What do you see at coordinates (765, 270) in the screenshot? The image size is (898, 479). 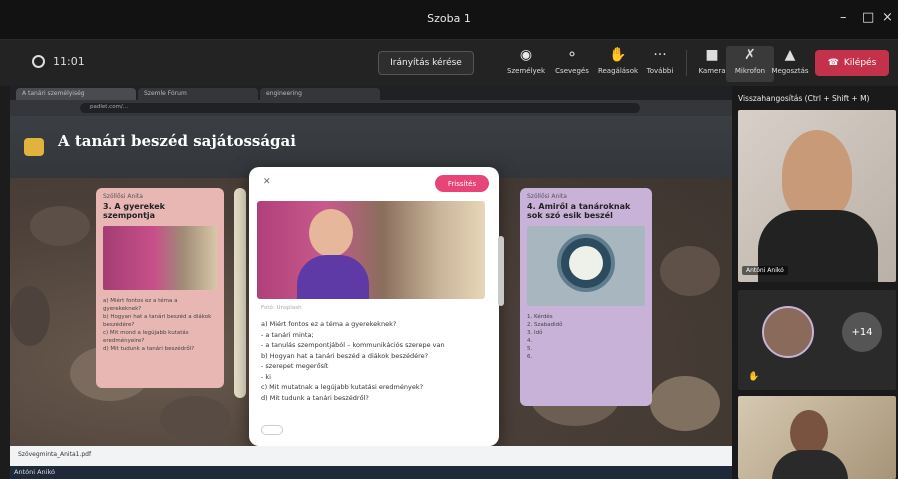 I see `participant-name: Antóni Anikó` at bounding box center [765, 270].